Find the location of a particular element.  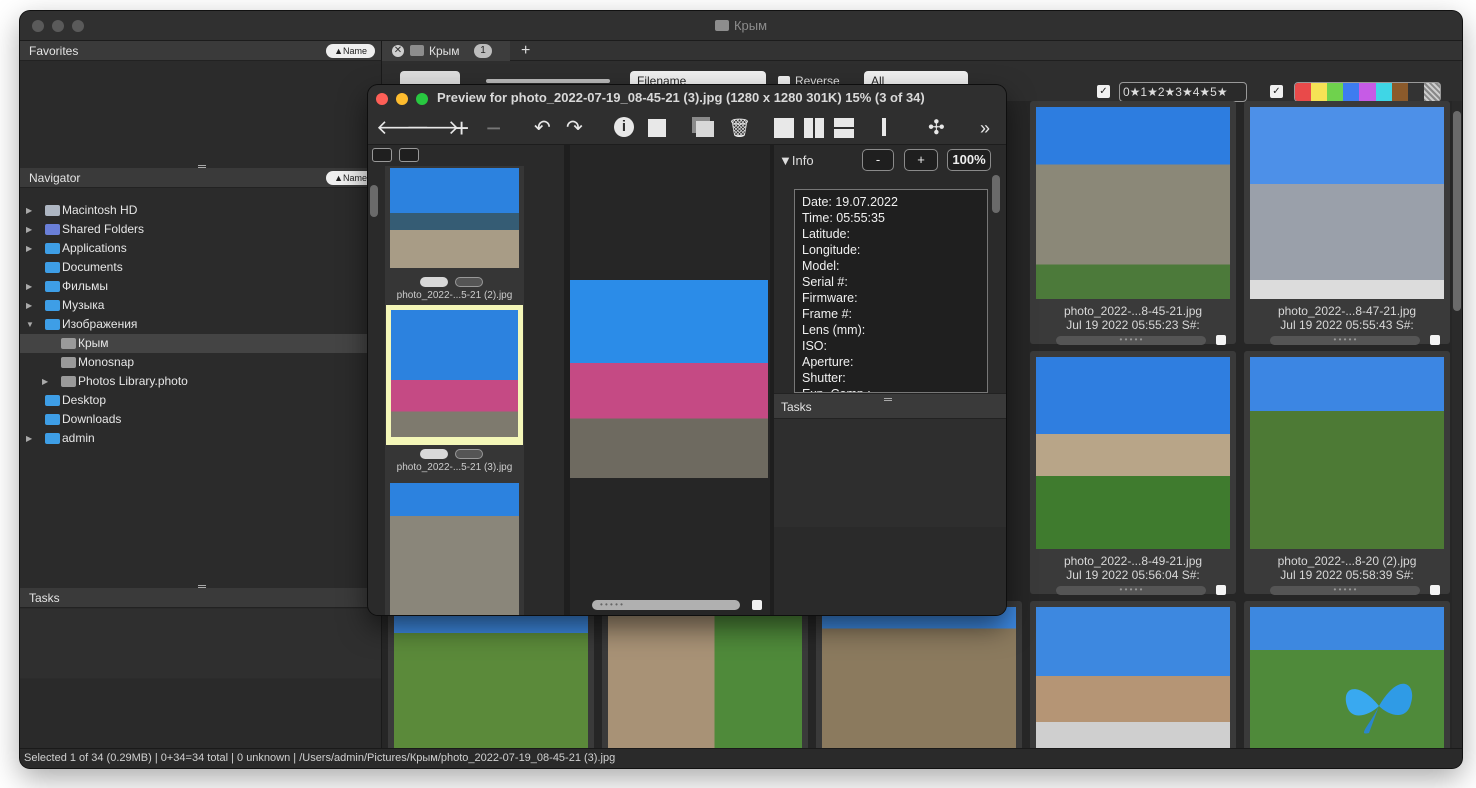

info-scrollbar-thumb is located at coordinates (996, 194).